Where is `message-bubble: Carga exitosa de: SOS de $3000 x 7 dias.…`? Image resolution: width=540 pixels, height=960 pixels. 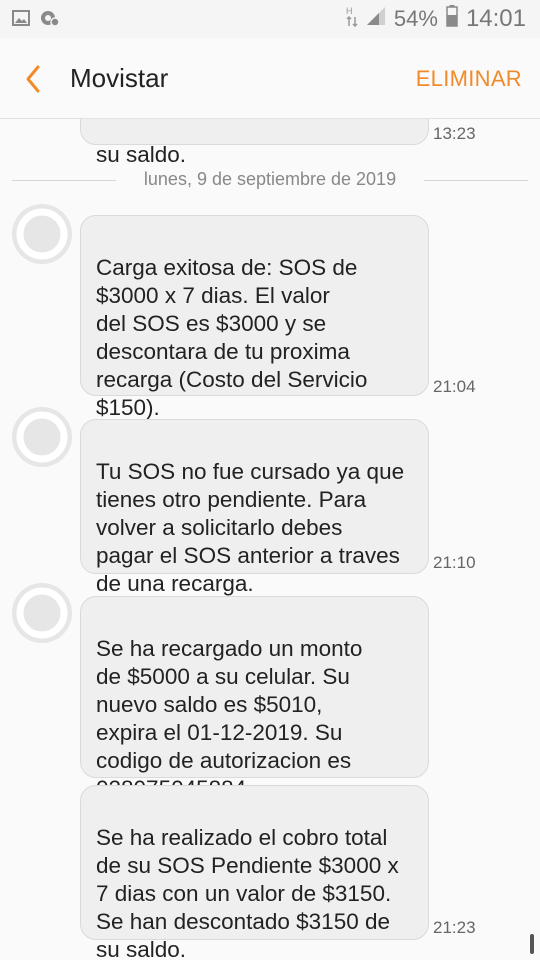
message-bubble: Carga exitosa de: SOS de $3000 x 7 dias.… is located at coordinates (254, 317).